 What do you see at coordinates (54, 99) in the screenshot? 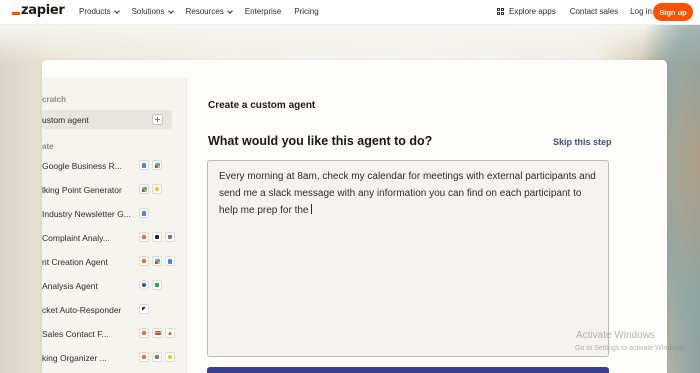
I see `scratch-section-header: cratch` at bounding box center [54, 99].